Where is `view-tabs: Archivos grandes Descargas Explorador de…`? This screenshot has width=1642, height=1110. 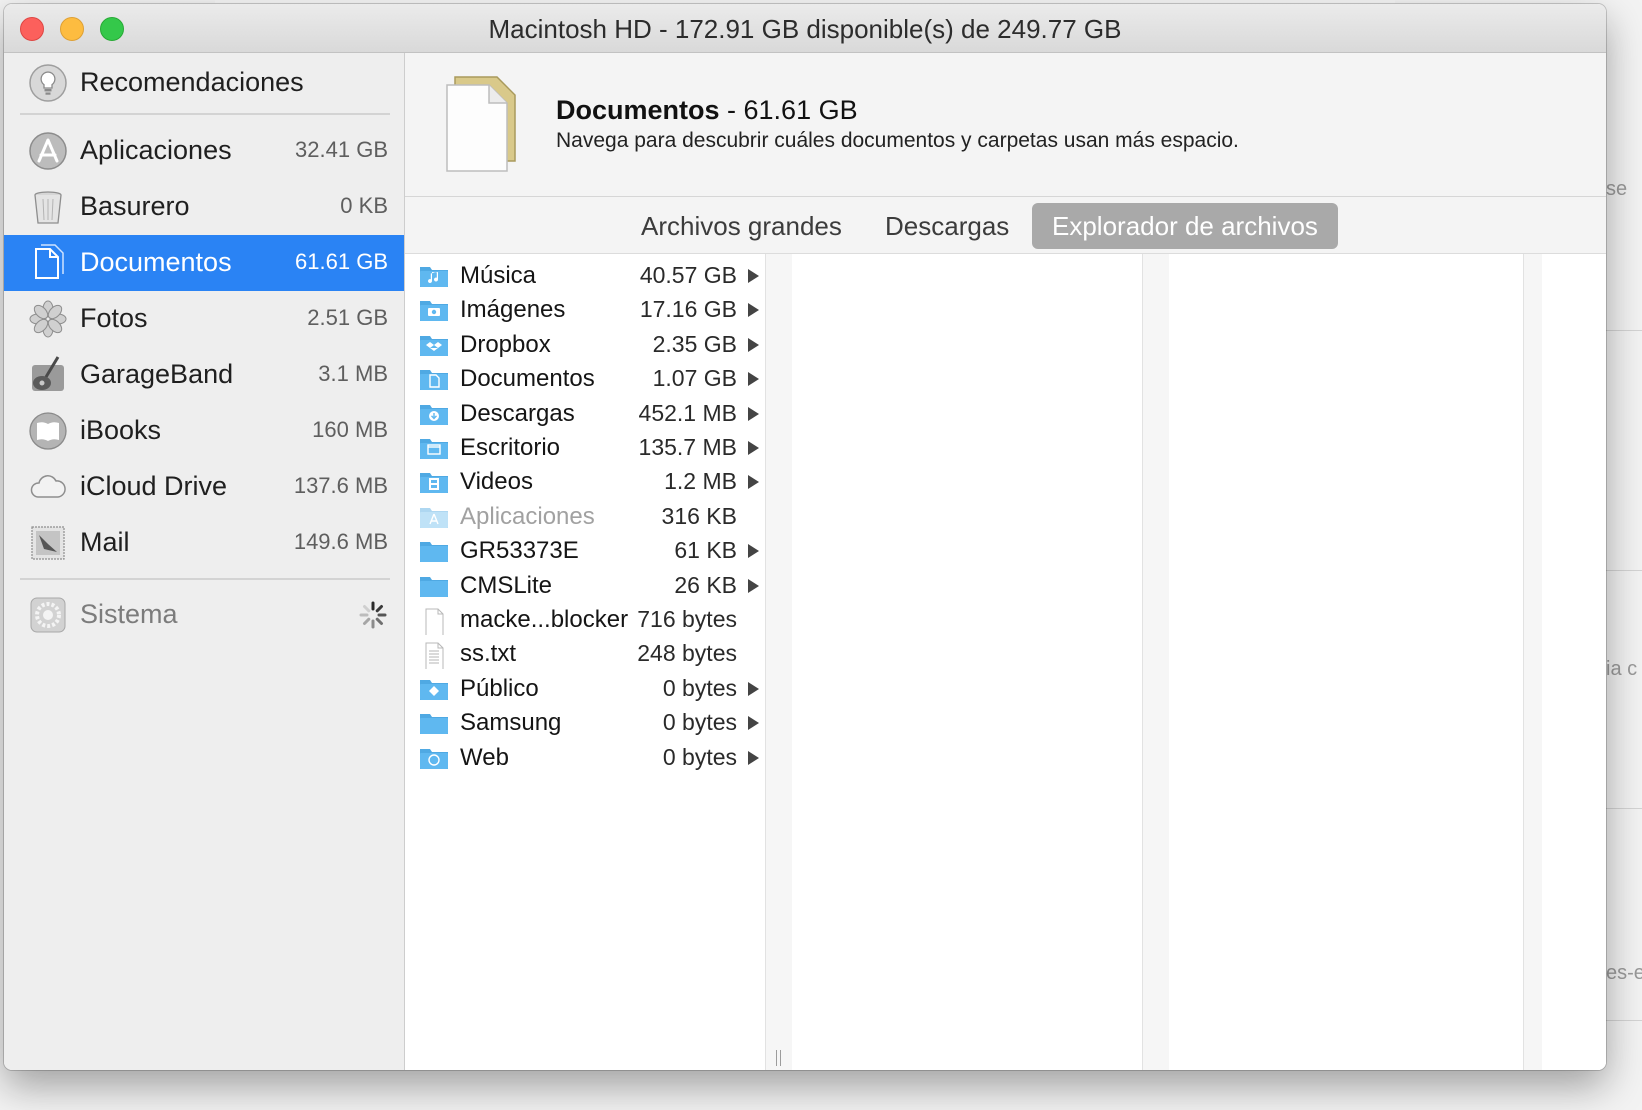 view-tabs: Archivos grandes Descargas Explorador de… is located at coordinates (1005, 225).